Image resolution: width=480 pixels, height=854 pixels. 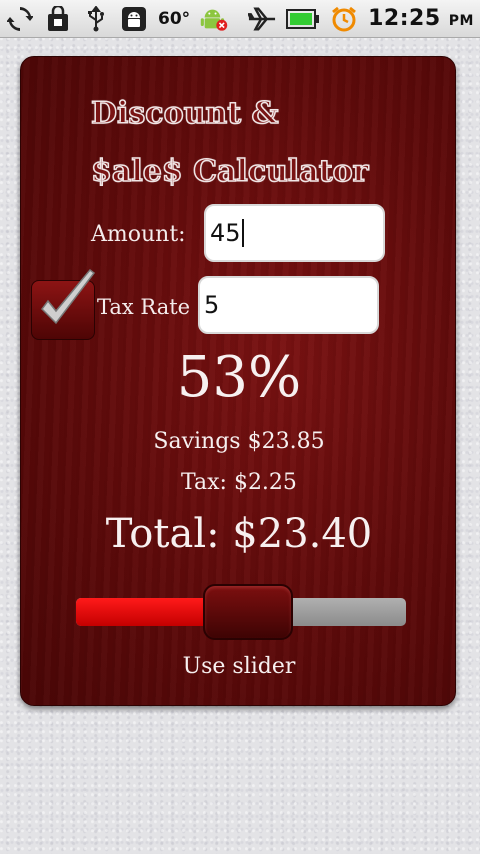 I want to click on android-notification-icon, so click(x=214, y=19).